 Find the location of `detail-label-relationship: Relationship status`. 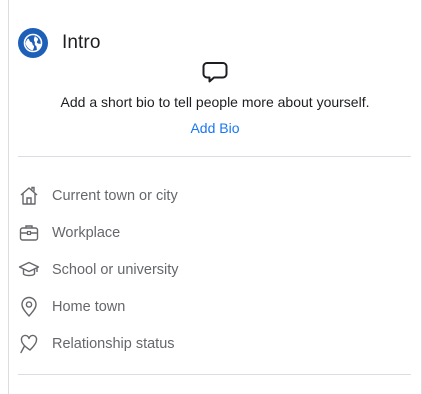

detail-label-relationship: Relationship status is located at coordinates (113, 343).